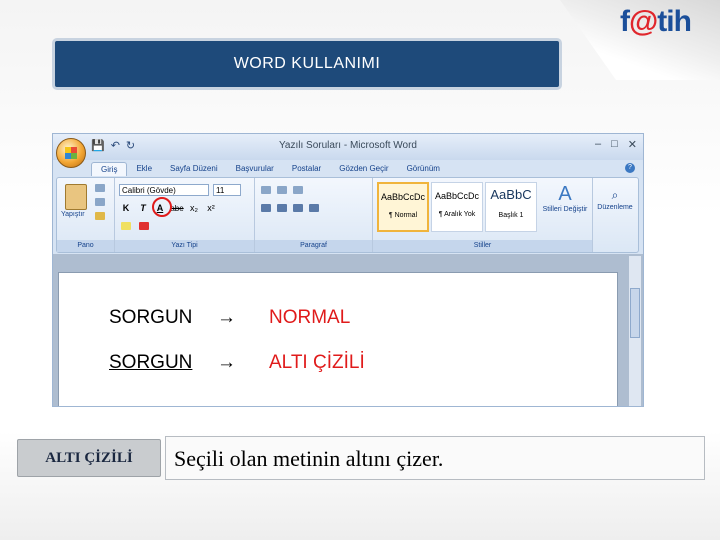  Describe the element at coordinates (211, 208) in the screenshot. I see `superscript-button: x²` at that location.